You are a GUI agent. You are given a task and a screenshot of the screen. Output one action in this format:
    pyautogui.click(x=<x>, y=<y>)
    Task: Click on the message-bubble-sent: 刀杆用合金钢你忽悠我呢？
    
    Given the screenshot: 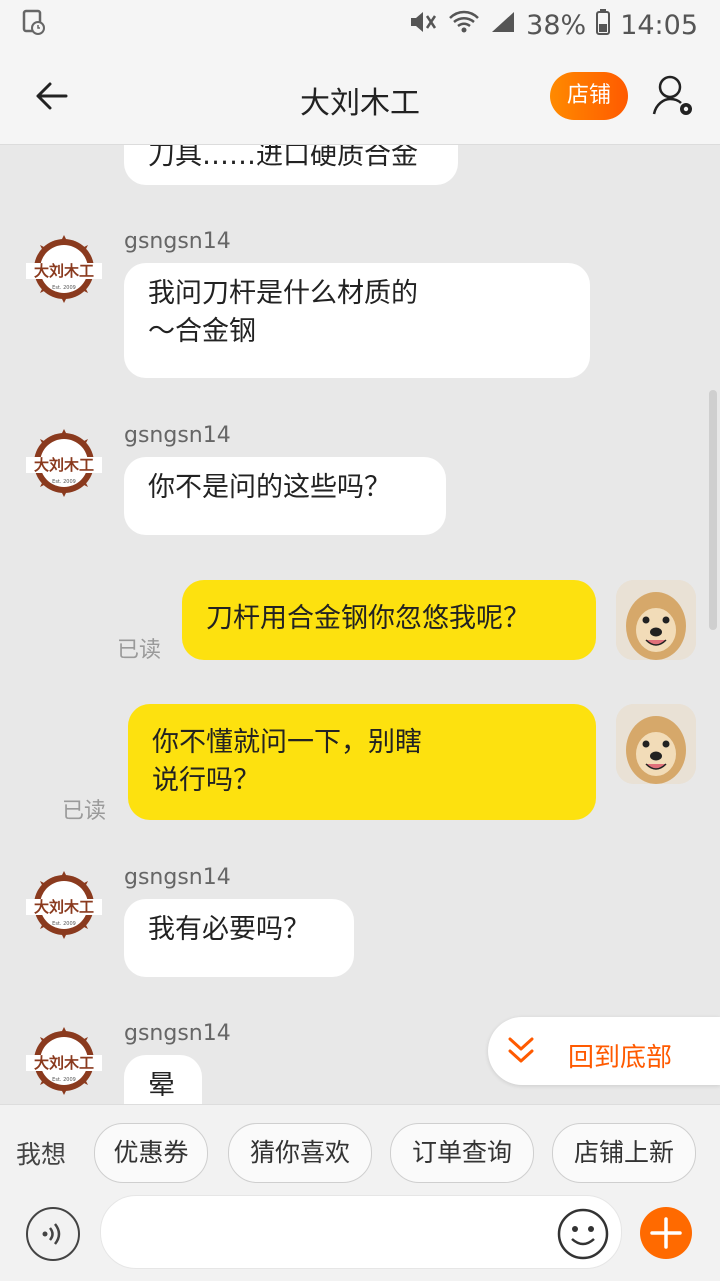 What is the action you would take?
    pyautogui.click(x=389, y=620)
    